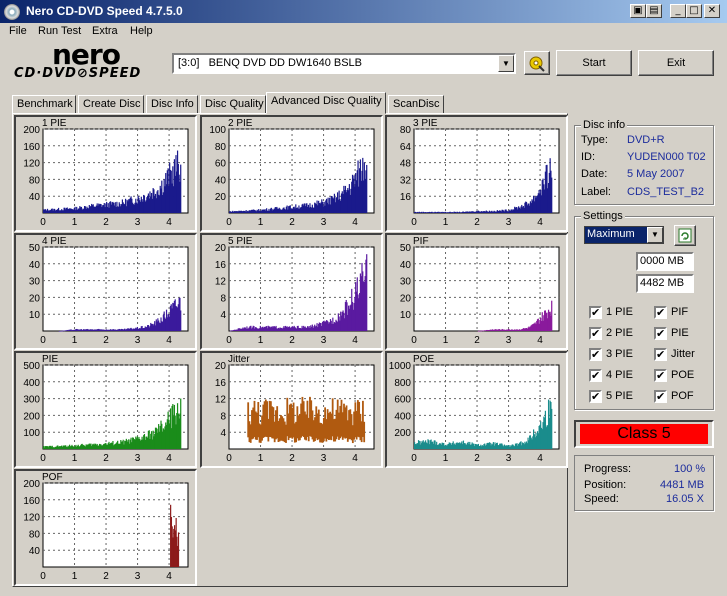 The height and width of the screenshot is (596, 727). Describe the element at coordinates (605, 485) in the screenshot. I see `position-label: Position:` at that location.